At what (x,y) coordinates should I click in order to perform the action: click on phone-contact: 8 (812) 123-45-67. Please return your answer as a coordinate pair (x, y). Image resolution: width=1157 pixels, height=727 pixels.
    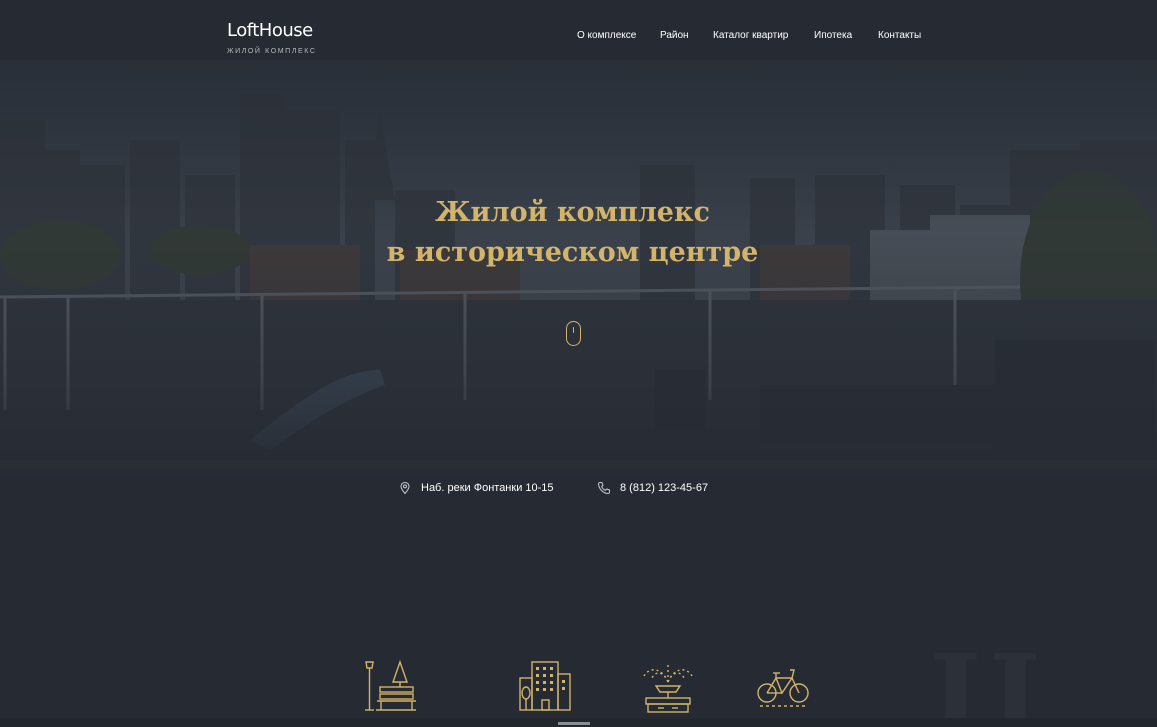
    Looking at the image, I should click on (652, 488).